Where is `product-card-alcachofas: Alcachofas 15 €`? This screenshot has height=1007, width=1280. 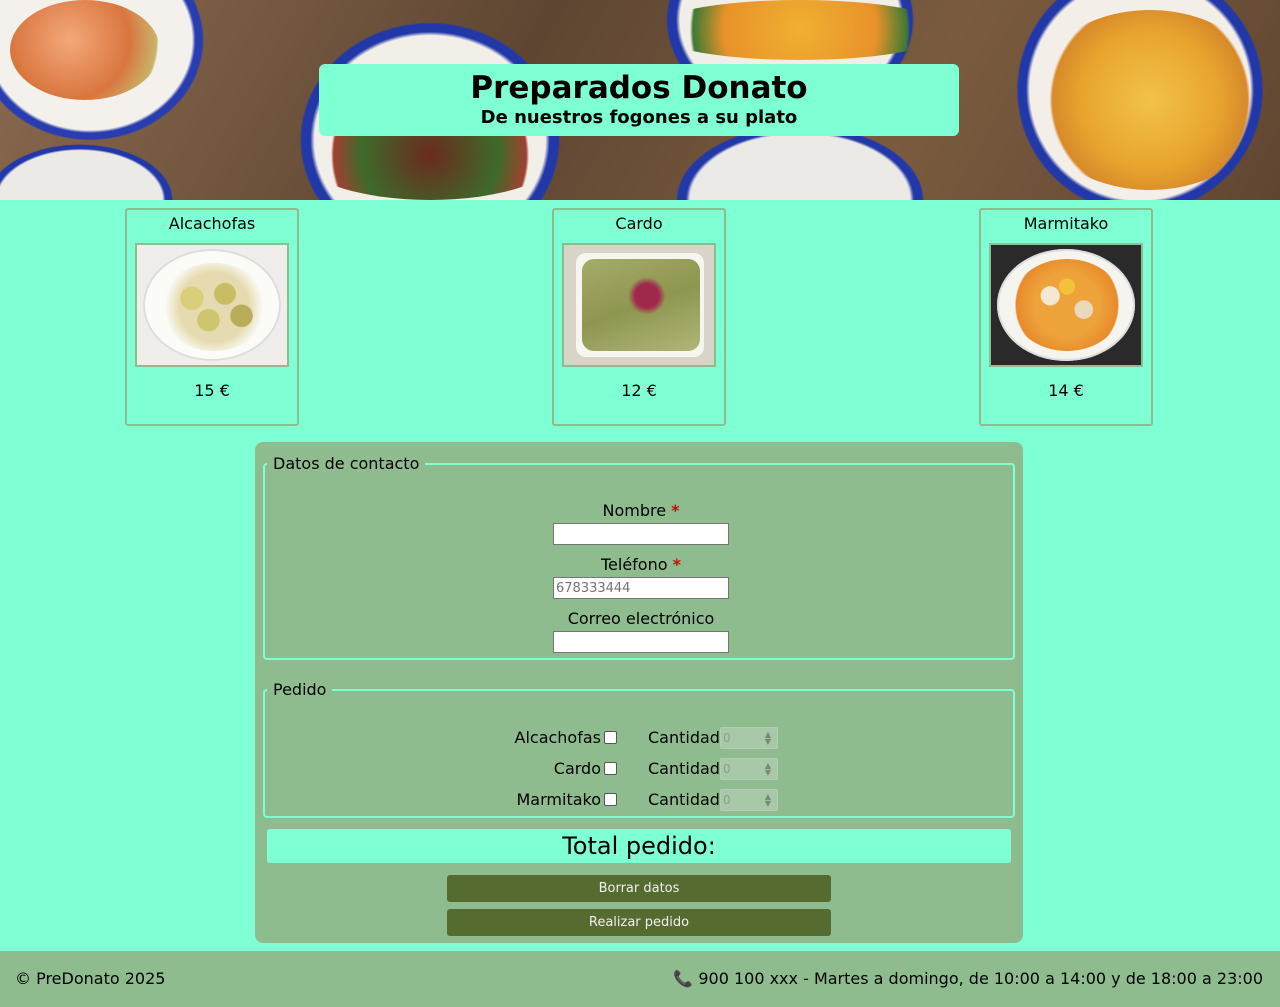
product-card-alcachofas: Alcachofas 15 € is located at coordinates (212, 317).